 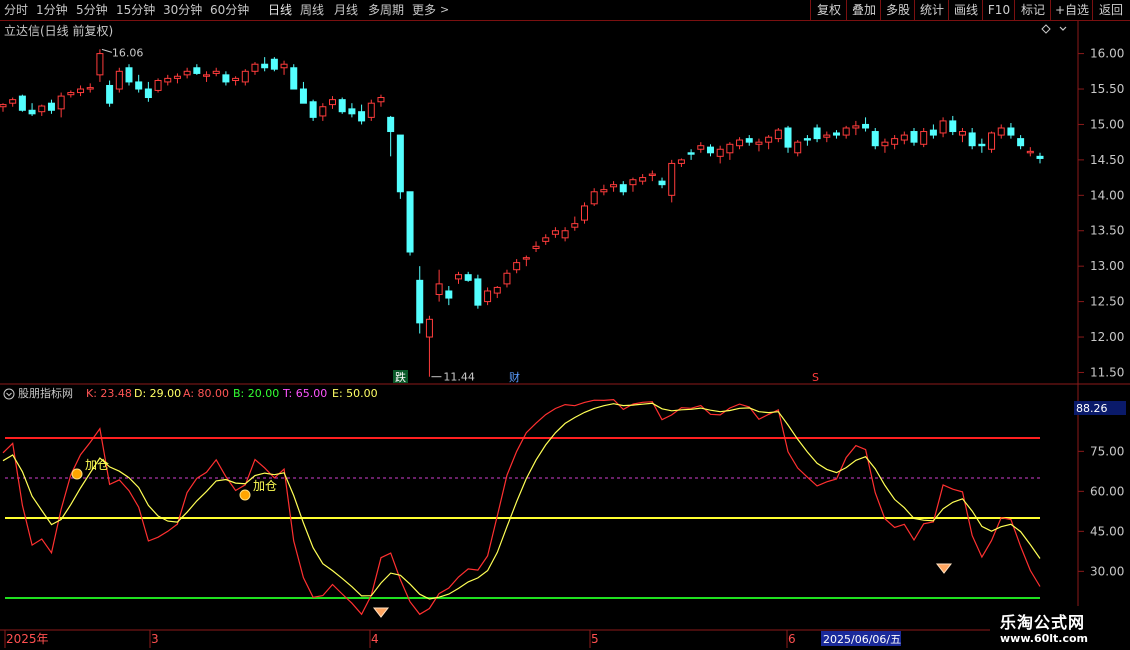 What do you see at coordinates (280, 10) in the screenshot?
I see `tab-daily: 日线` at bounding box center [280, 10].